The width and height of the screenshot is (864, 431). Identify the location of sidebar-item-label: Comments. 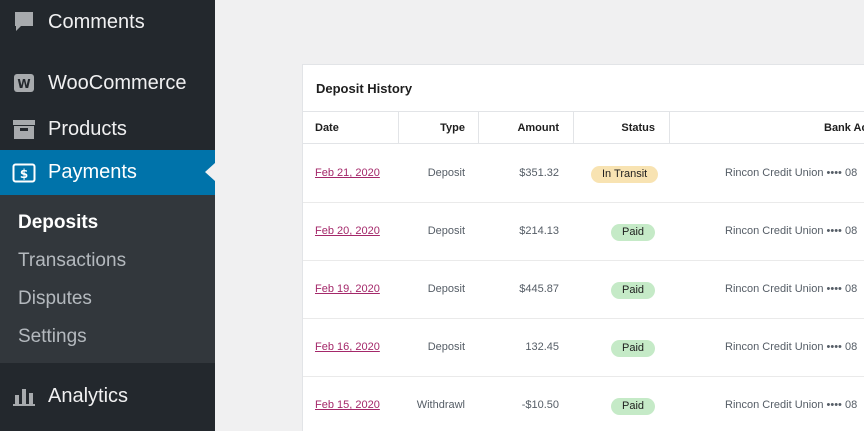
(96, 21).